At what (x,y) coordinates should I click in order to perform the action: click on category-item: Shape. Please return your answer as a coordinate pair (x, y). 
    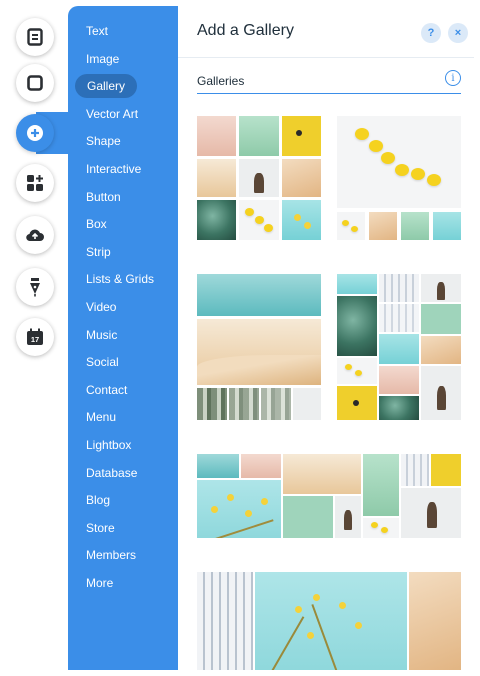
    Looking at the image, I should click on (123, 142).